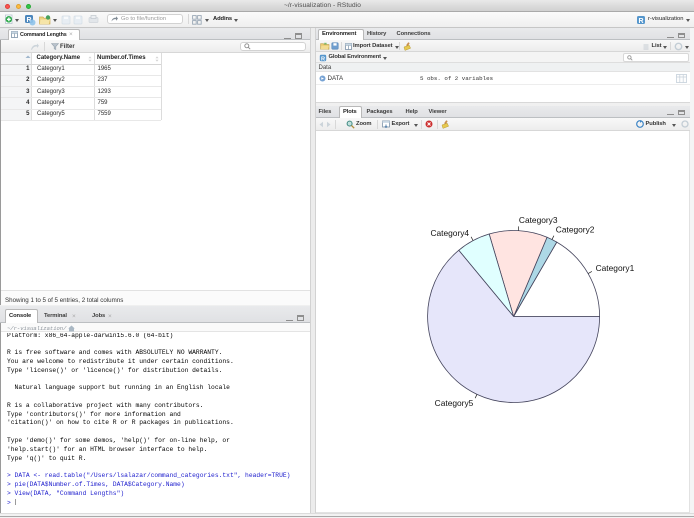  I want to click on svg-text: Category1, so click(615, 268).